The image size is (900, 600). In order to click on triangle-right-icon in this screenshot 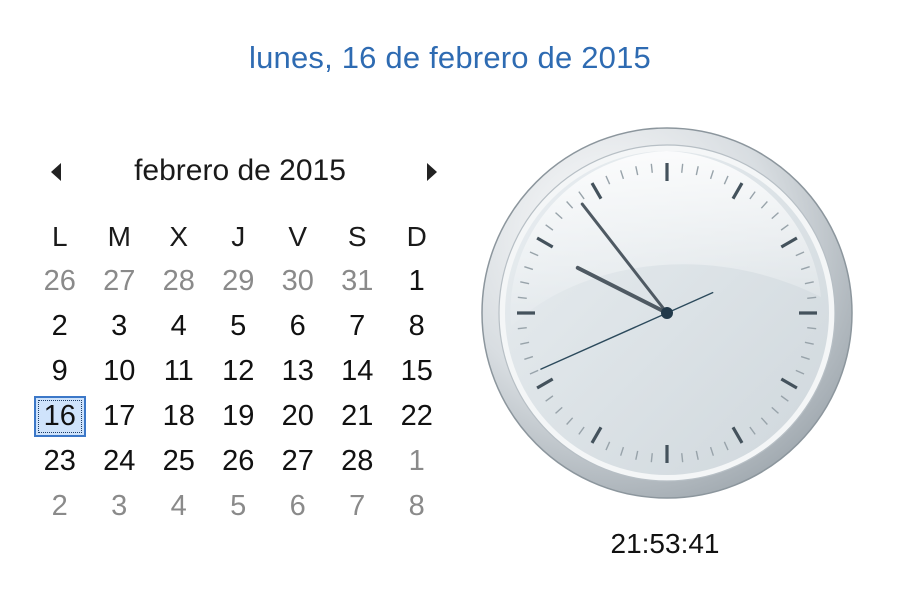, I will do `click(432, 172)`.